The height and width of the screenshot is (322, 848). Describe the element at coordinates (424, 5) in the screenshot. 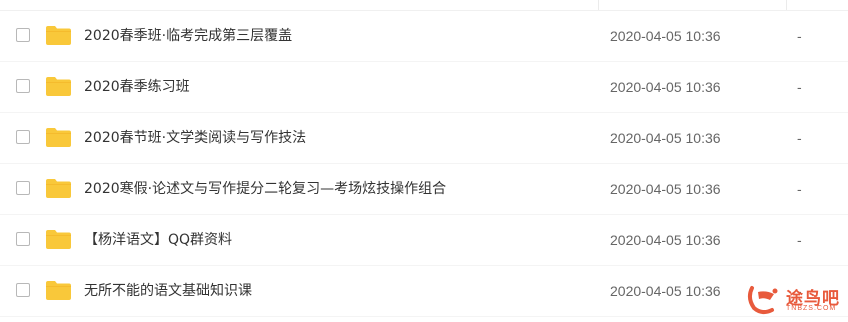

I see `column-header-strip` at that location.